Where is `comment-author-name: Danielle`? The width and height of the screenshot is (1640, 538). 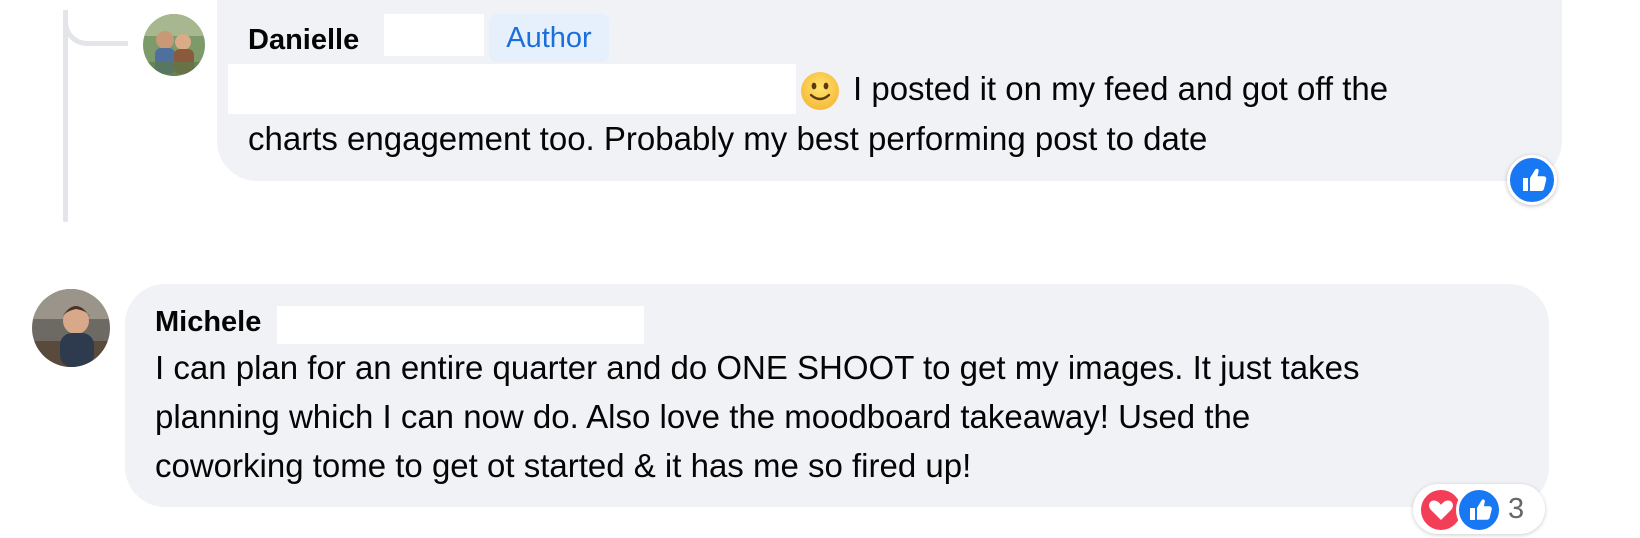 comment-author-name: Danielle is located at coordinates (303, 40).